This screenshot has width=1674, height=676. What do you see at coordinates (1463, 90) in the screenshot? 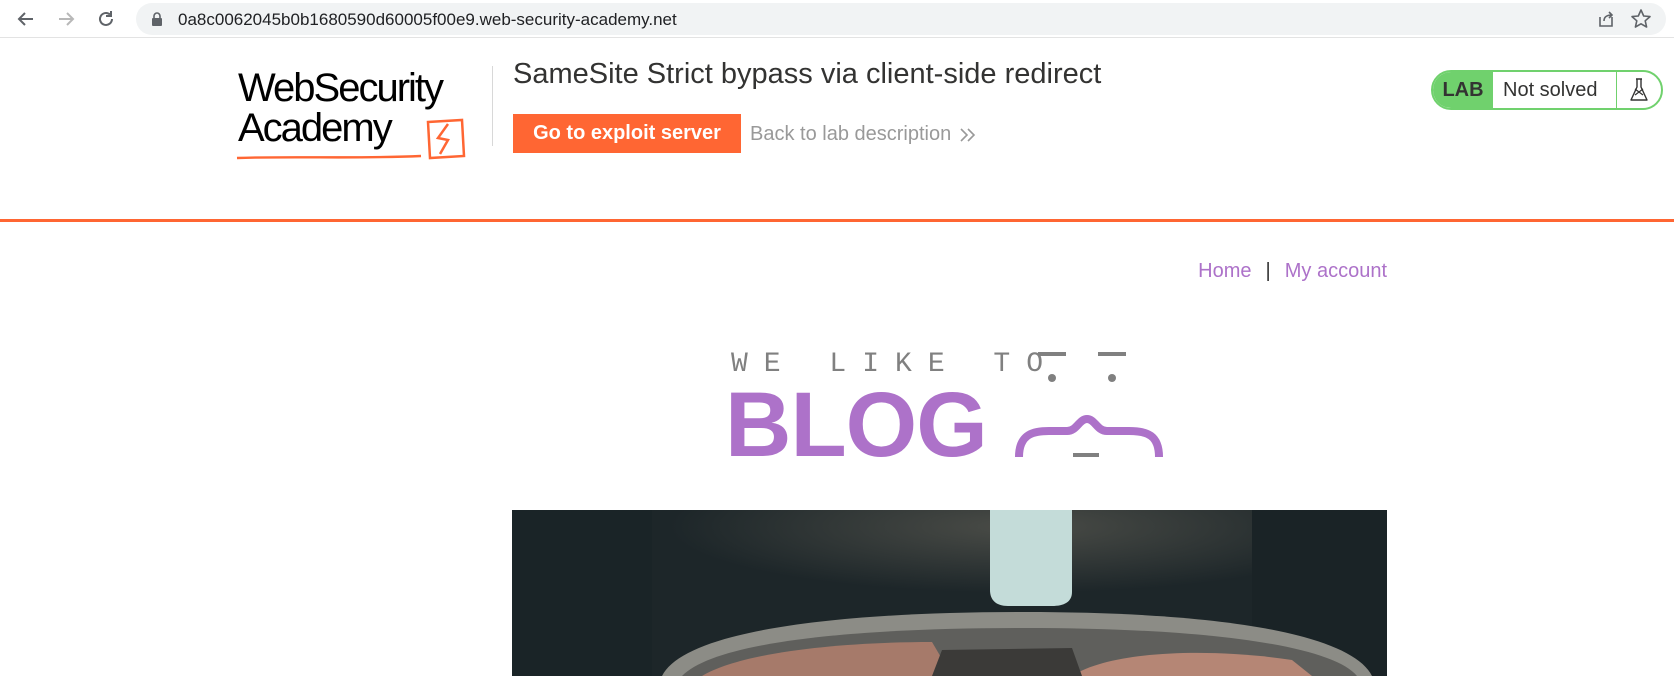
I see `lab-badge: LAB` at bounding box center [1463, 90].